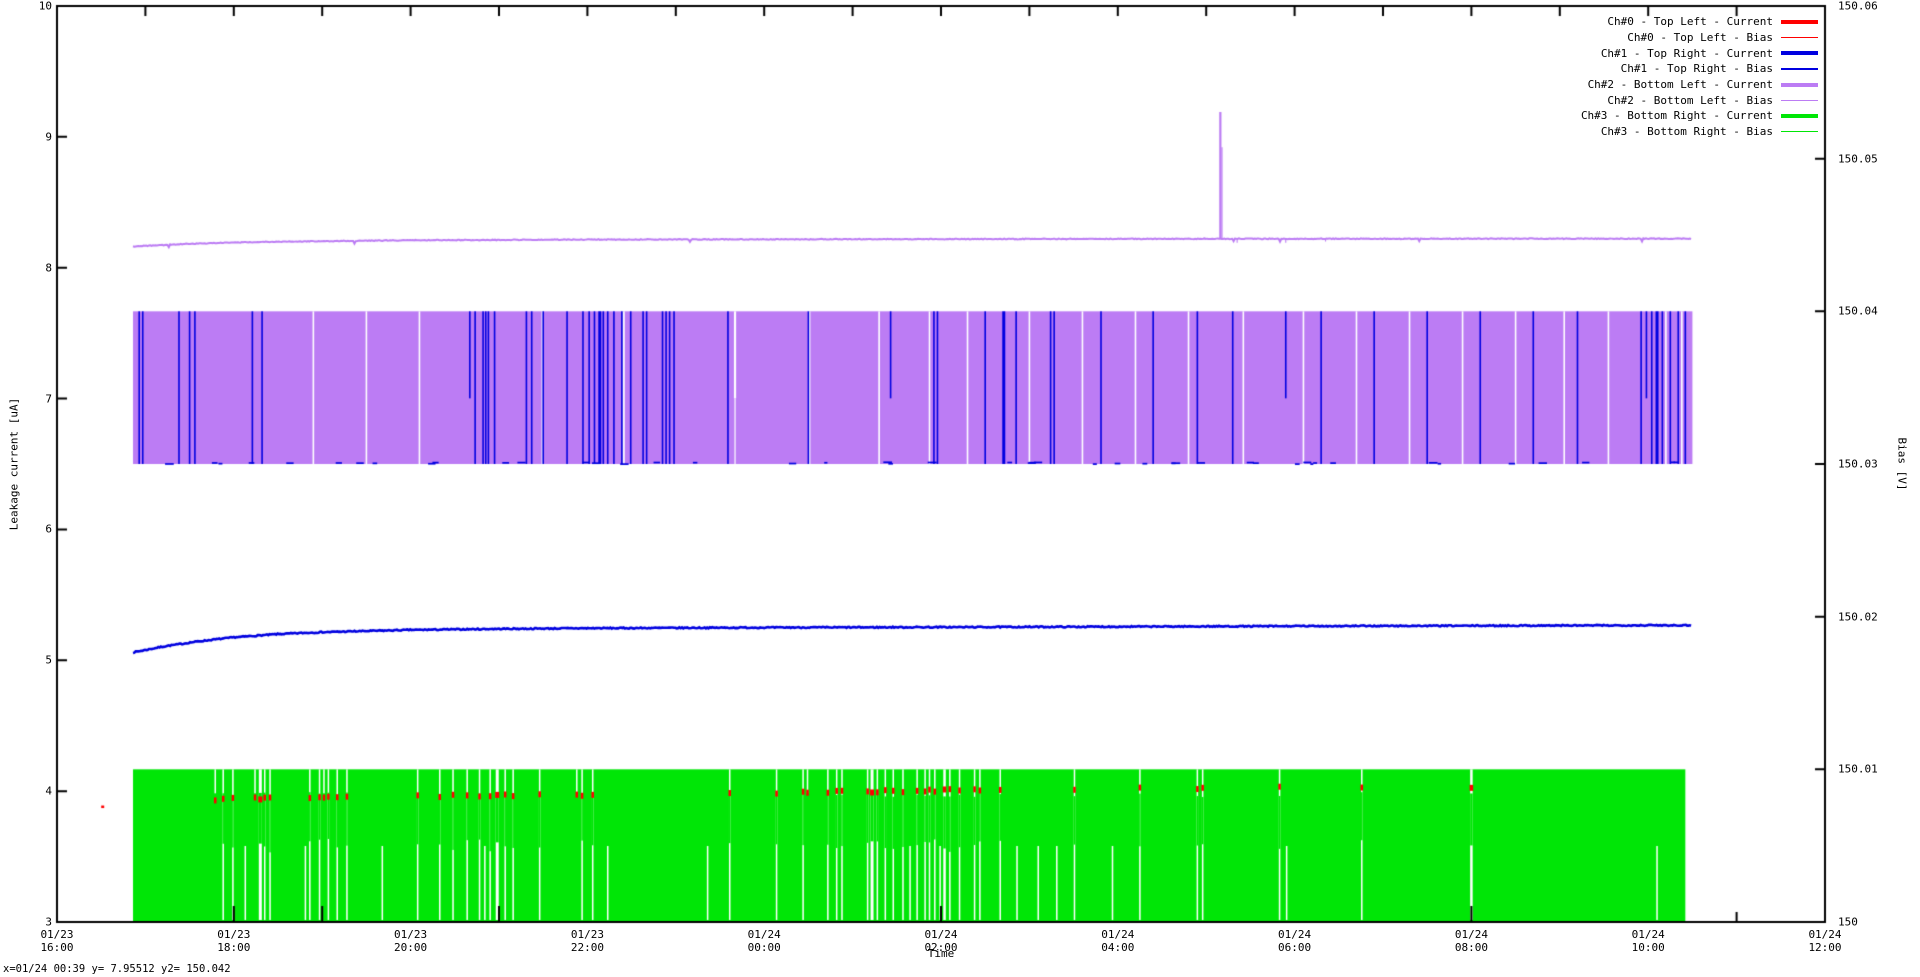 Image resolution: width=1920 pixels, height=977 pixels. I want to click on y2-tick-label: 150.05, so click(1858, 159).